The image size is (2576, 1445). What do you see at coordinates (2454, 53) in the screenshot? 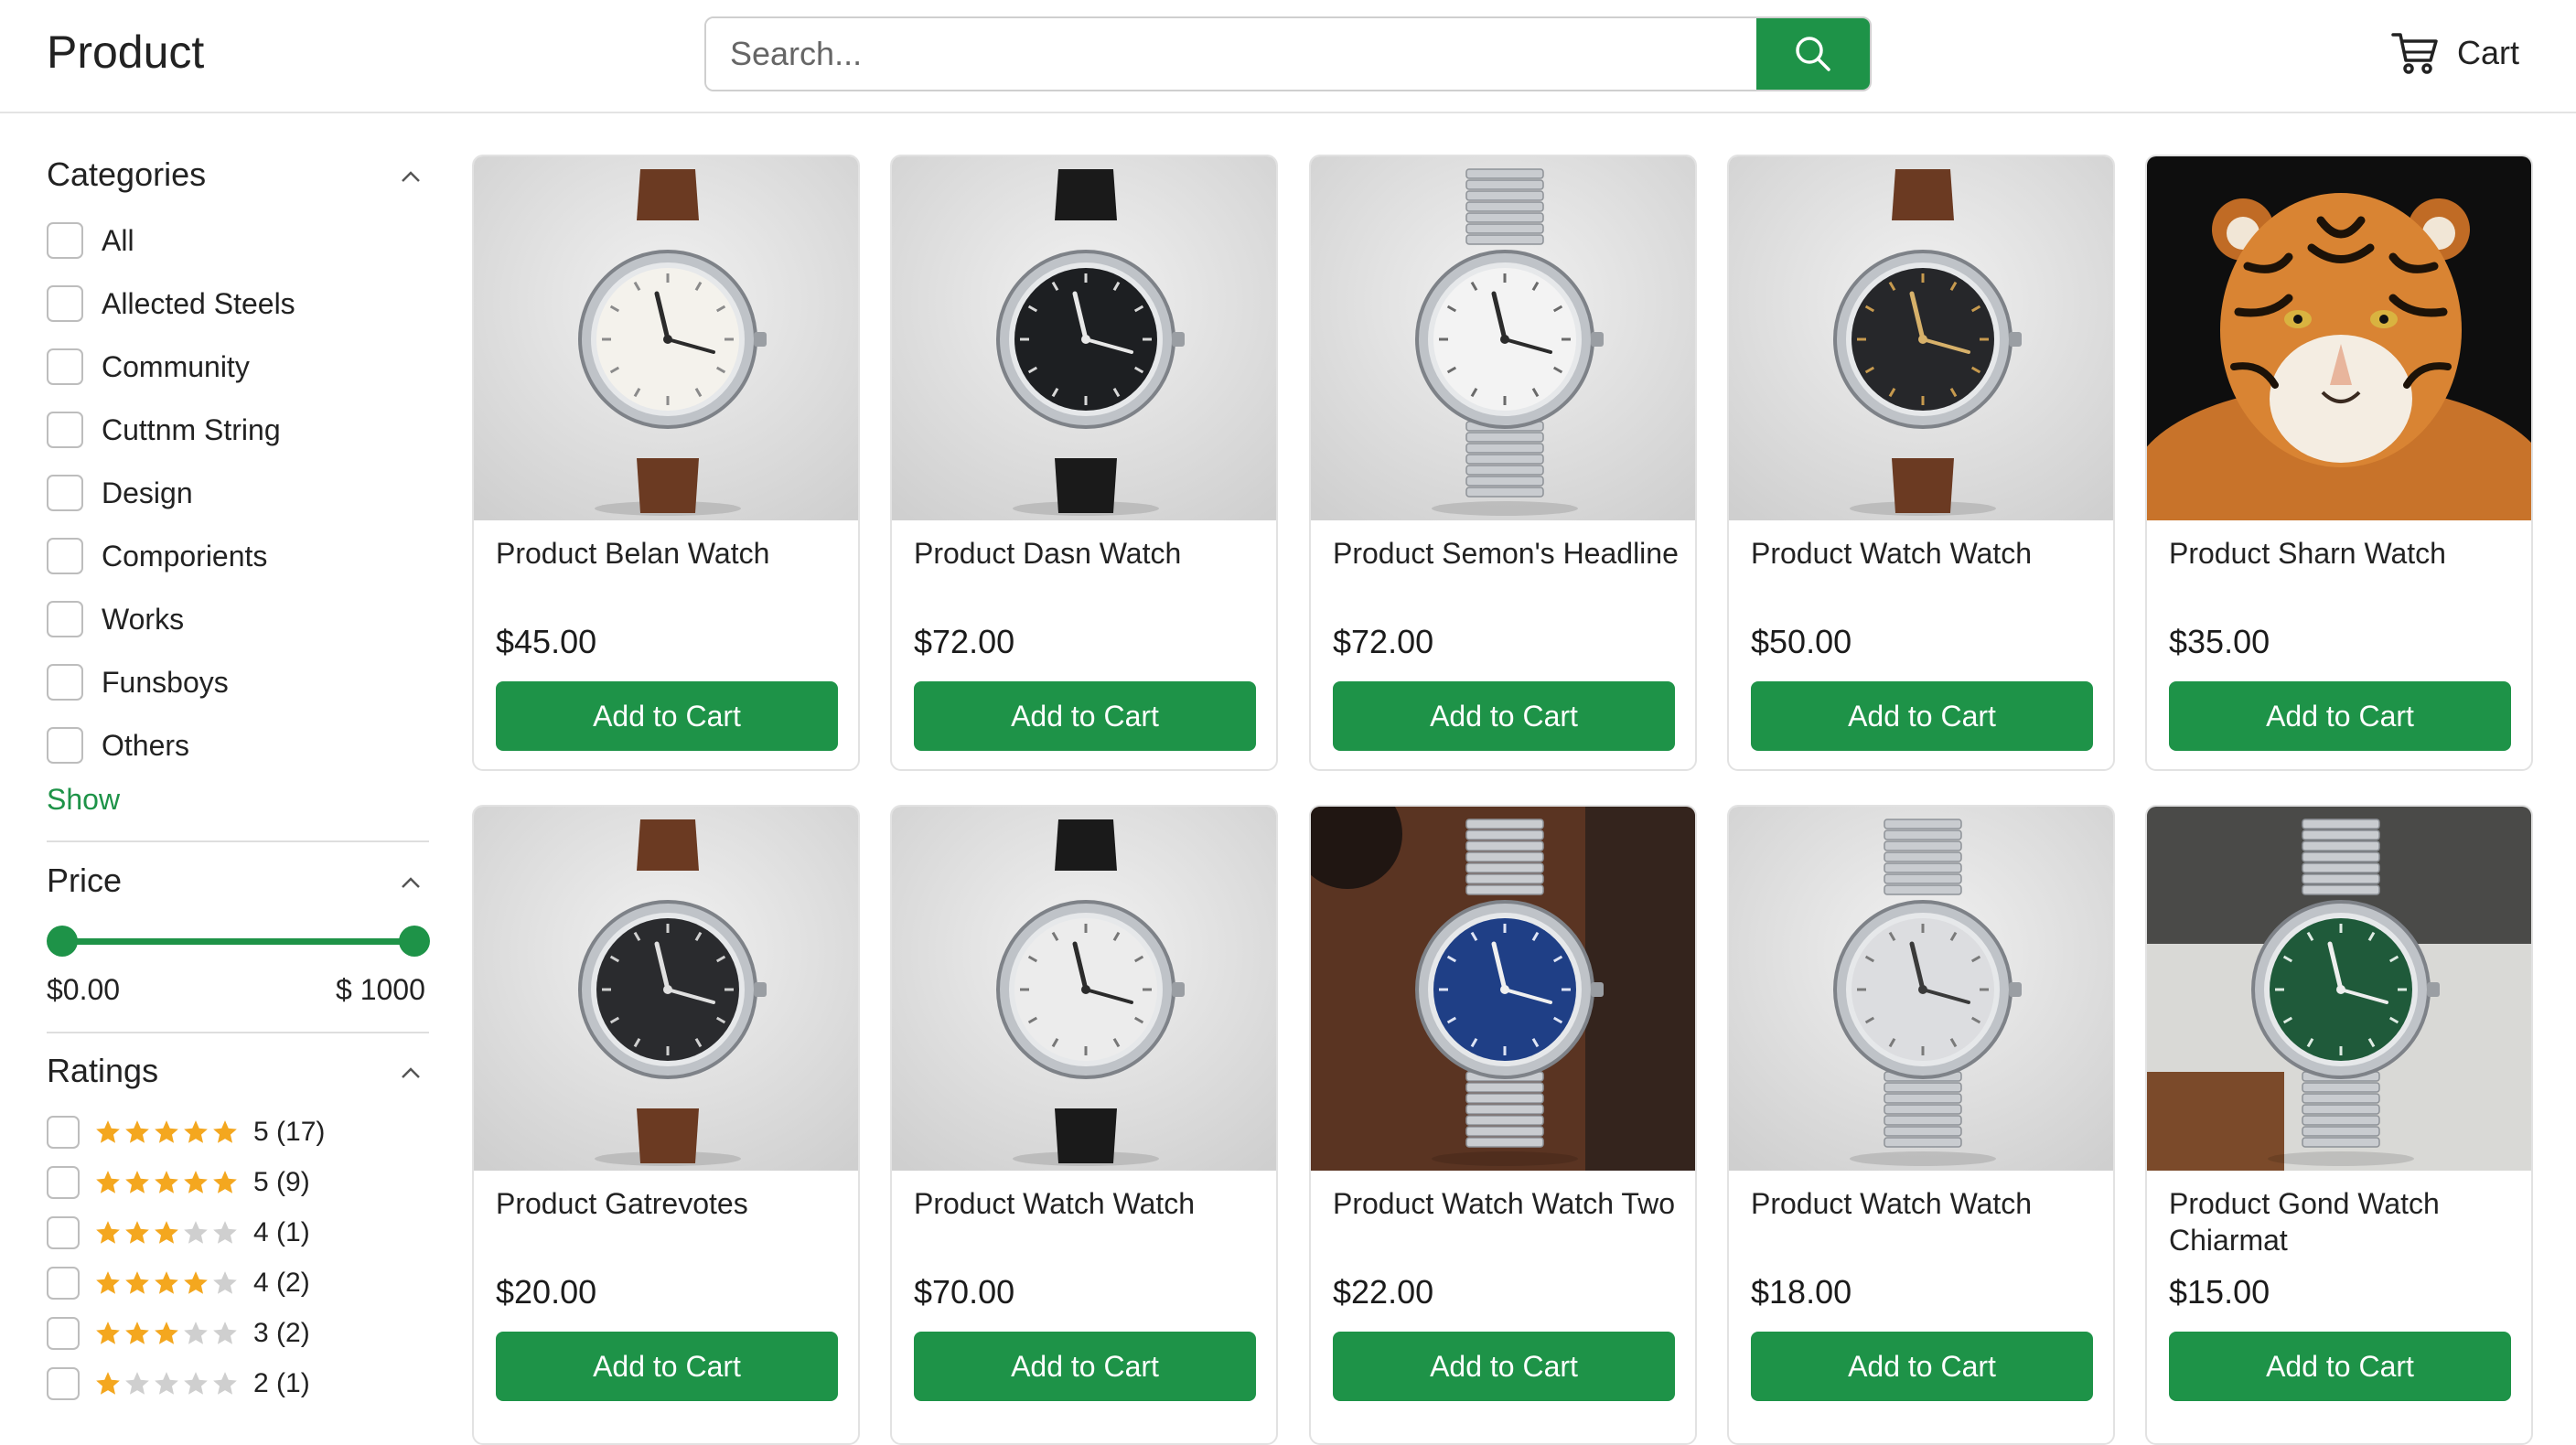
I see `cart-link: Cart` at bounding box center [2454, 53].